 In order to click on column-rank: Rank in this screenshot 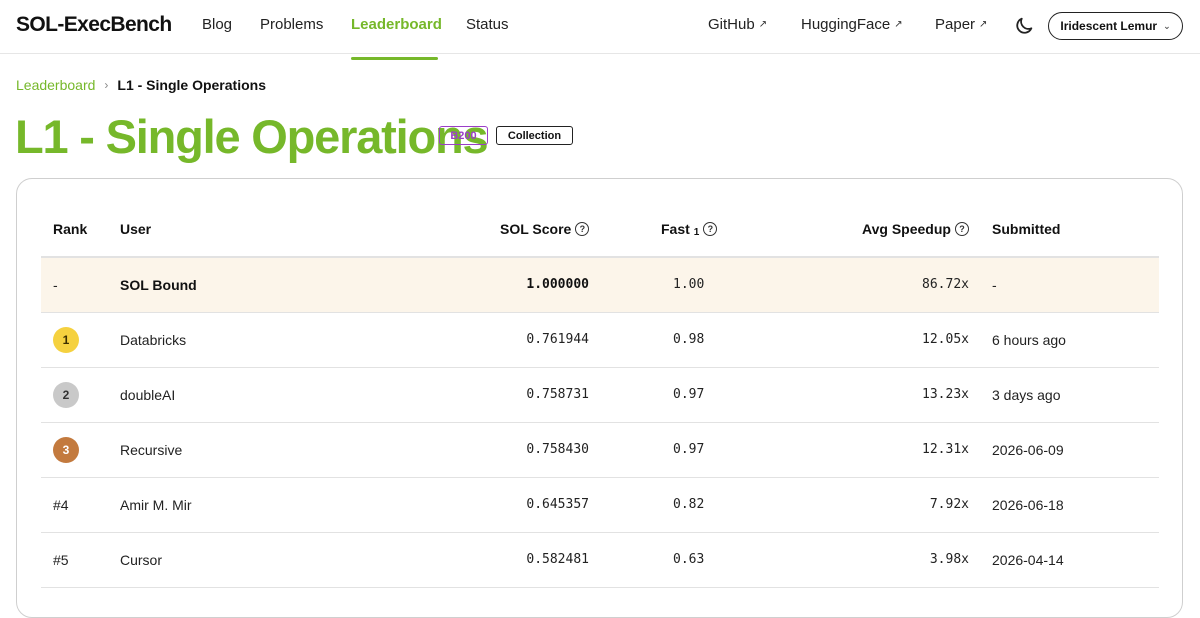, I will do `click(70, 229)`.